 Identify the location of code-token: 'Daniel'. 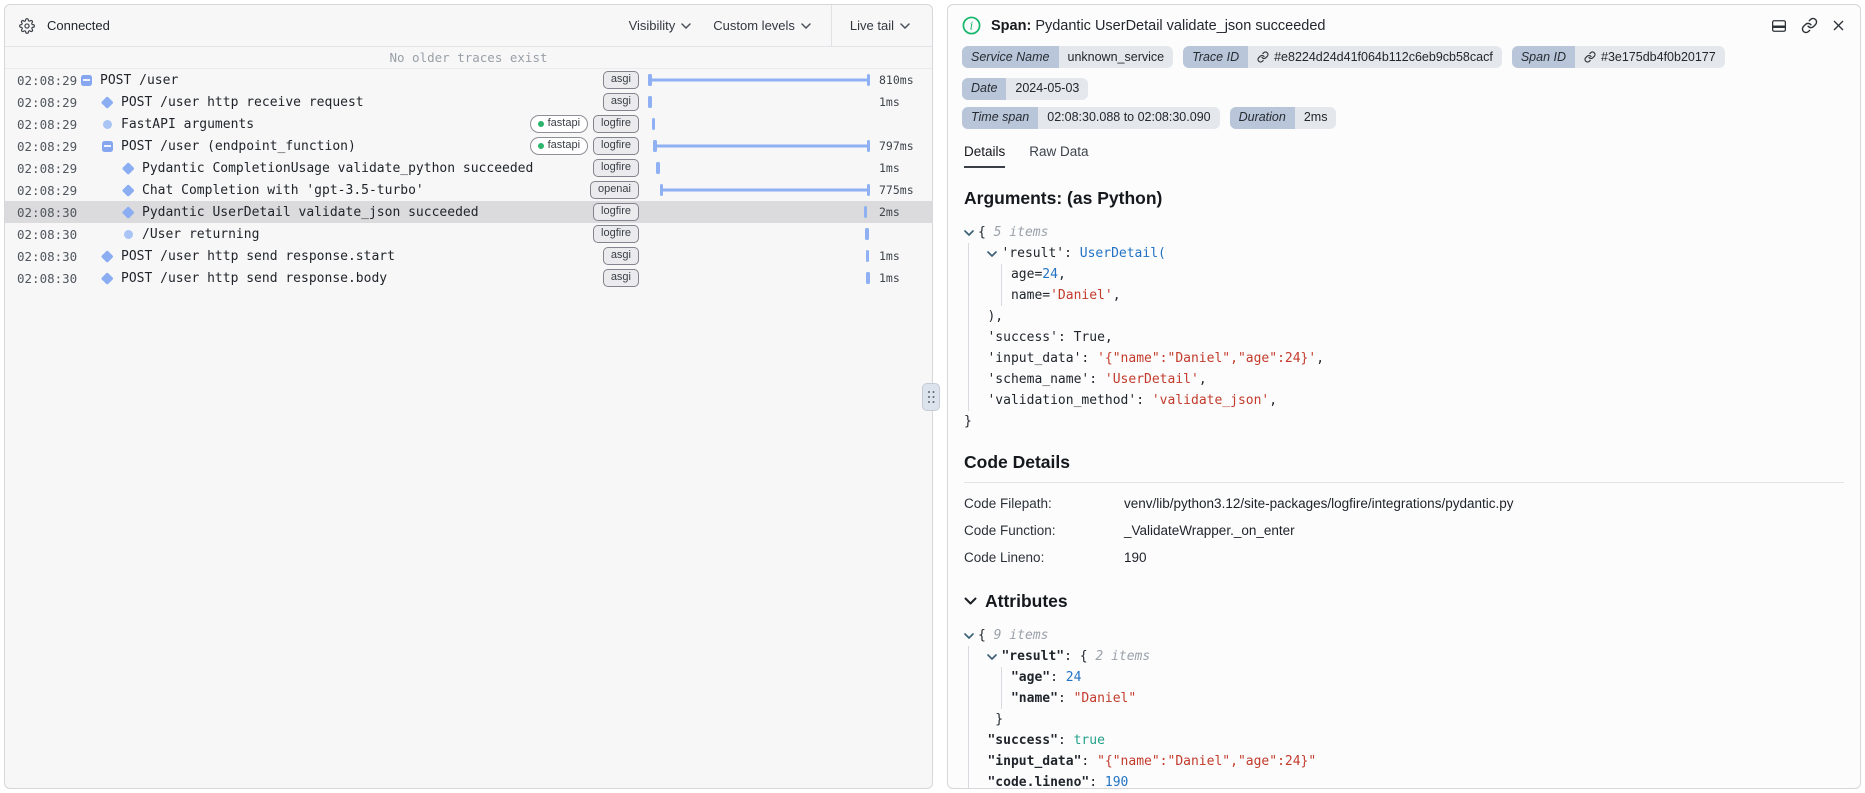
(1081, 295).